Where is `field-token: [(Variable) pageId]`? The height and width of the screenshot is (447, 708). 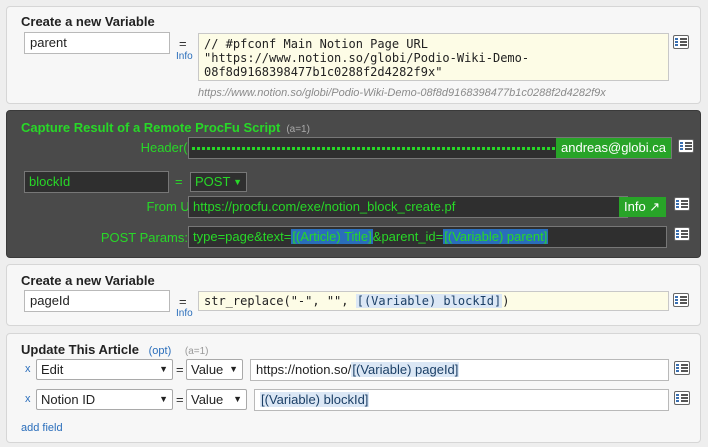
field-token: [(Variable) pageId] is located at coordinates (405, 369).